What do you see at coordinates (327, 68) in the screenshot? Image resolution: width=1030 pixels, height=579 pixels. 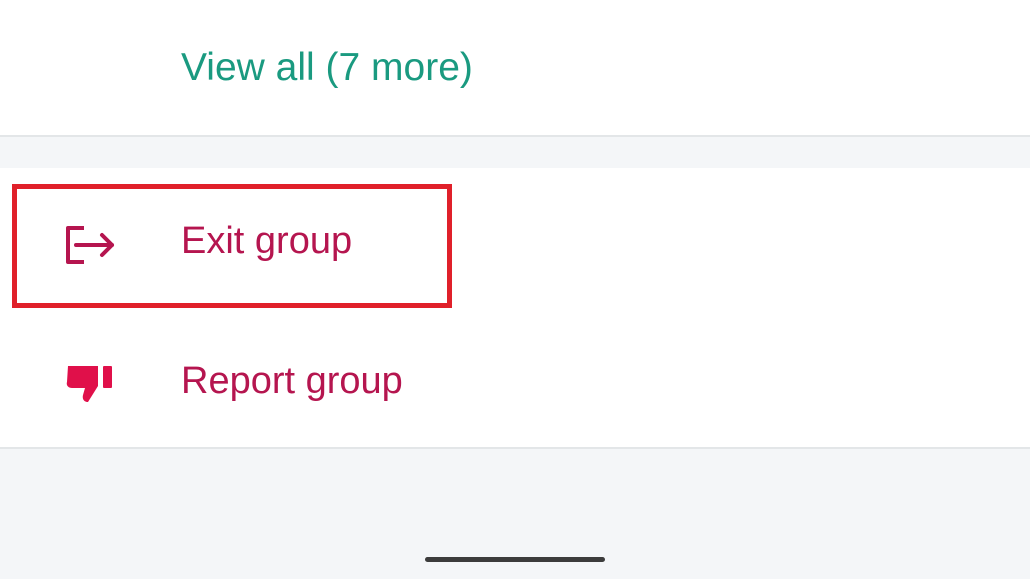 I see `view-all-participants-link: View all (7 more)` at bounding box center [327, 68].